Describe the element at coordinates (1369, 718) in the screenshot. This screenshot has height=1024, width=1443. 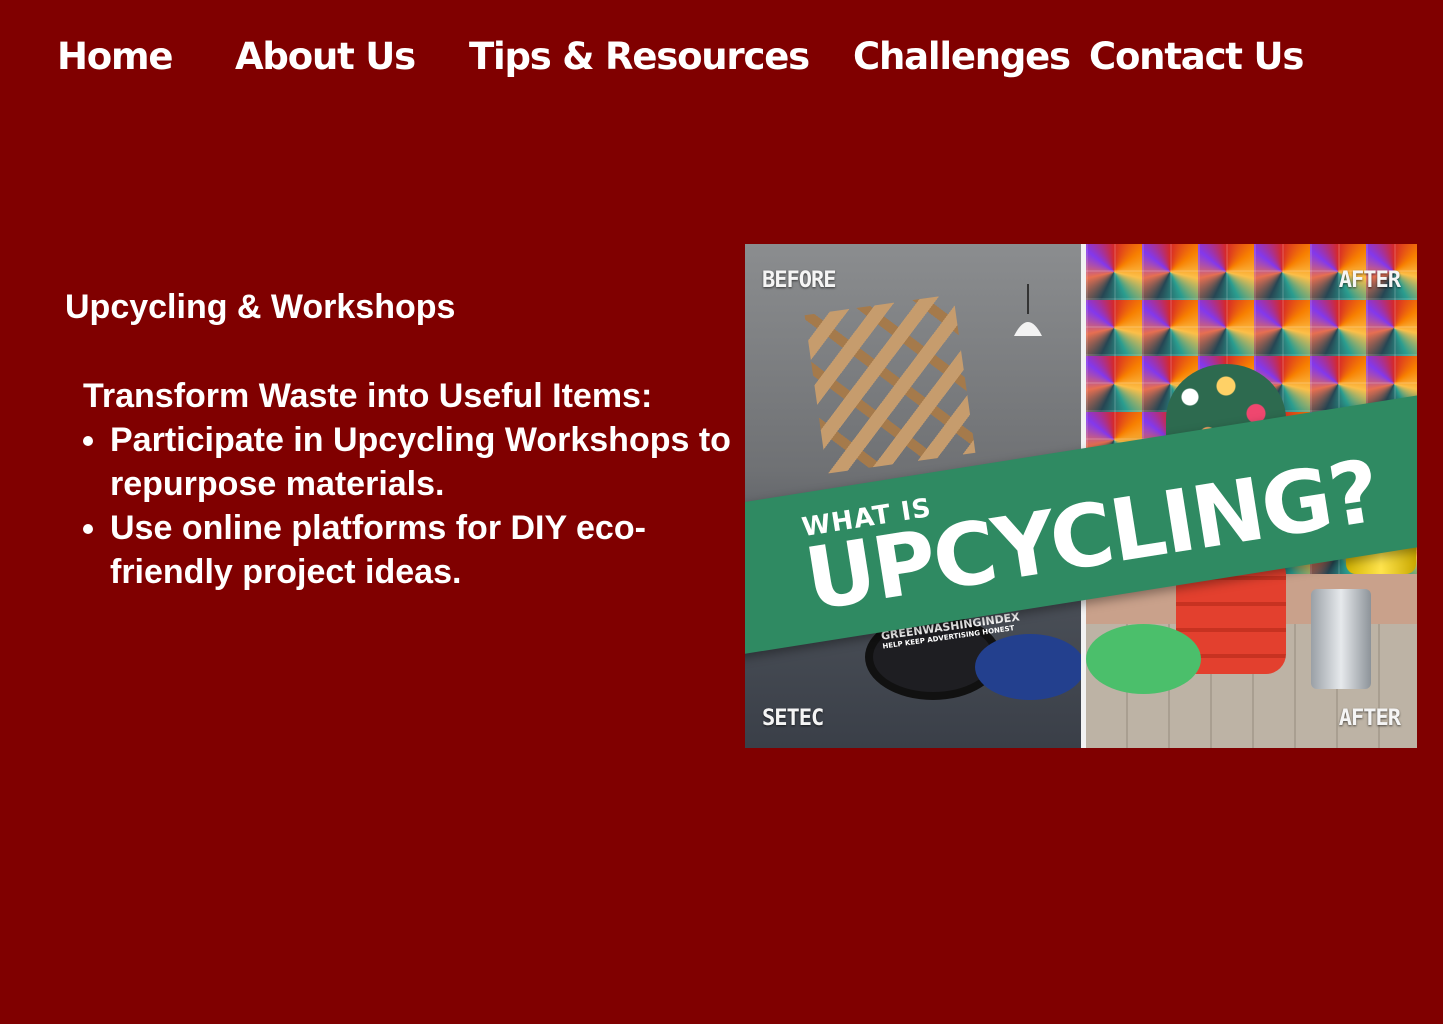
I see `label-after-bottom: AFTER` at that location.